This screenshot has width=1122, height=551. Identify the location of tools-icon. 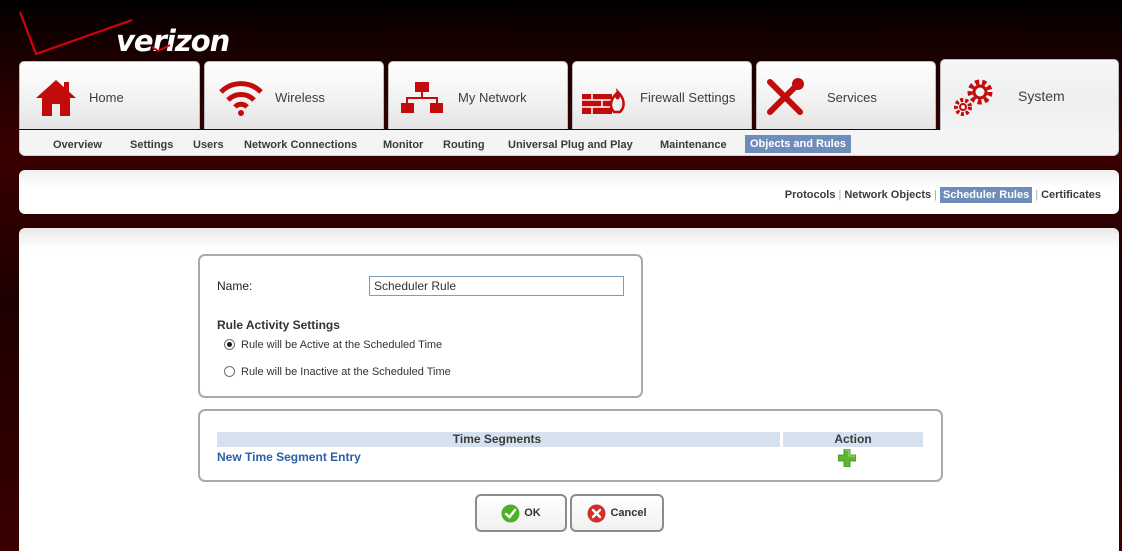
(785, 96).